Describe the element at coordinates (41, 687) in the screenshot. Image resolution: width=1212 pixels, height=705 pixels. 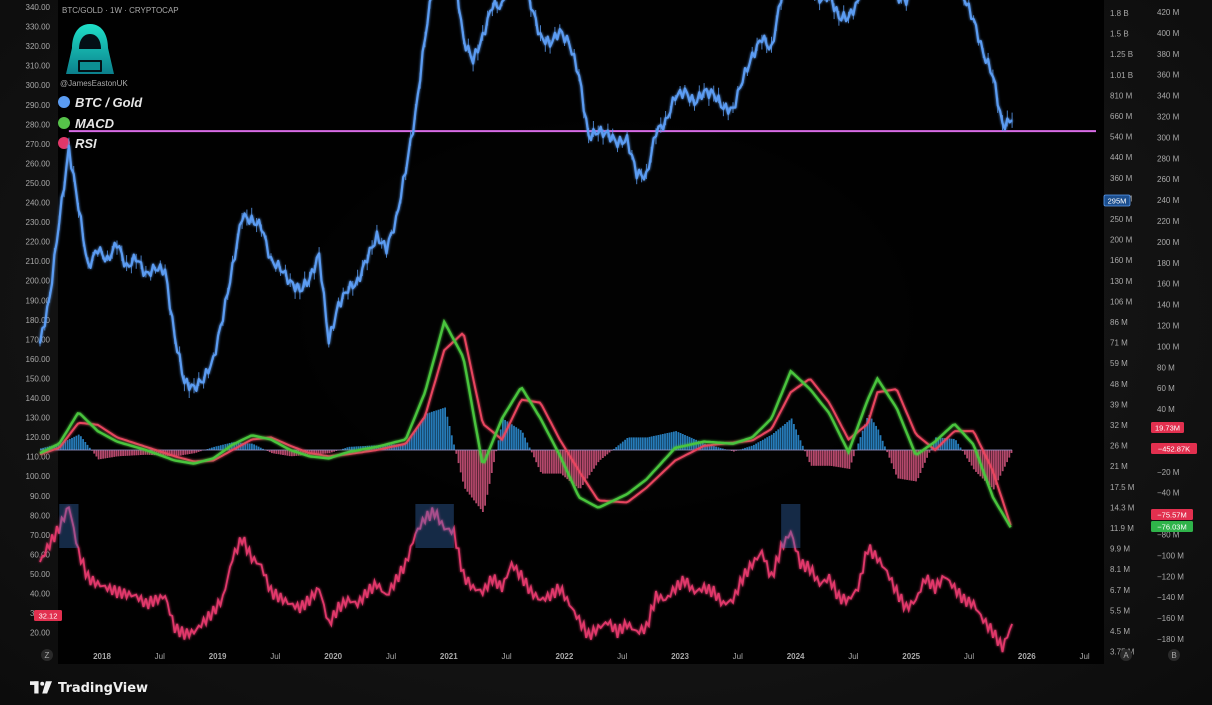
I see `tradingview-logo-icon` at that location.